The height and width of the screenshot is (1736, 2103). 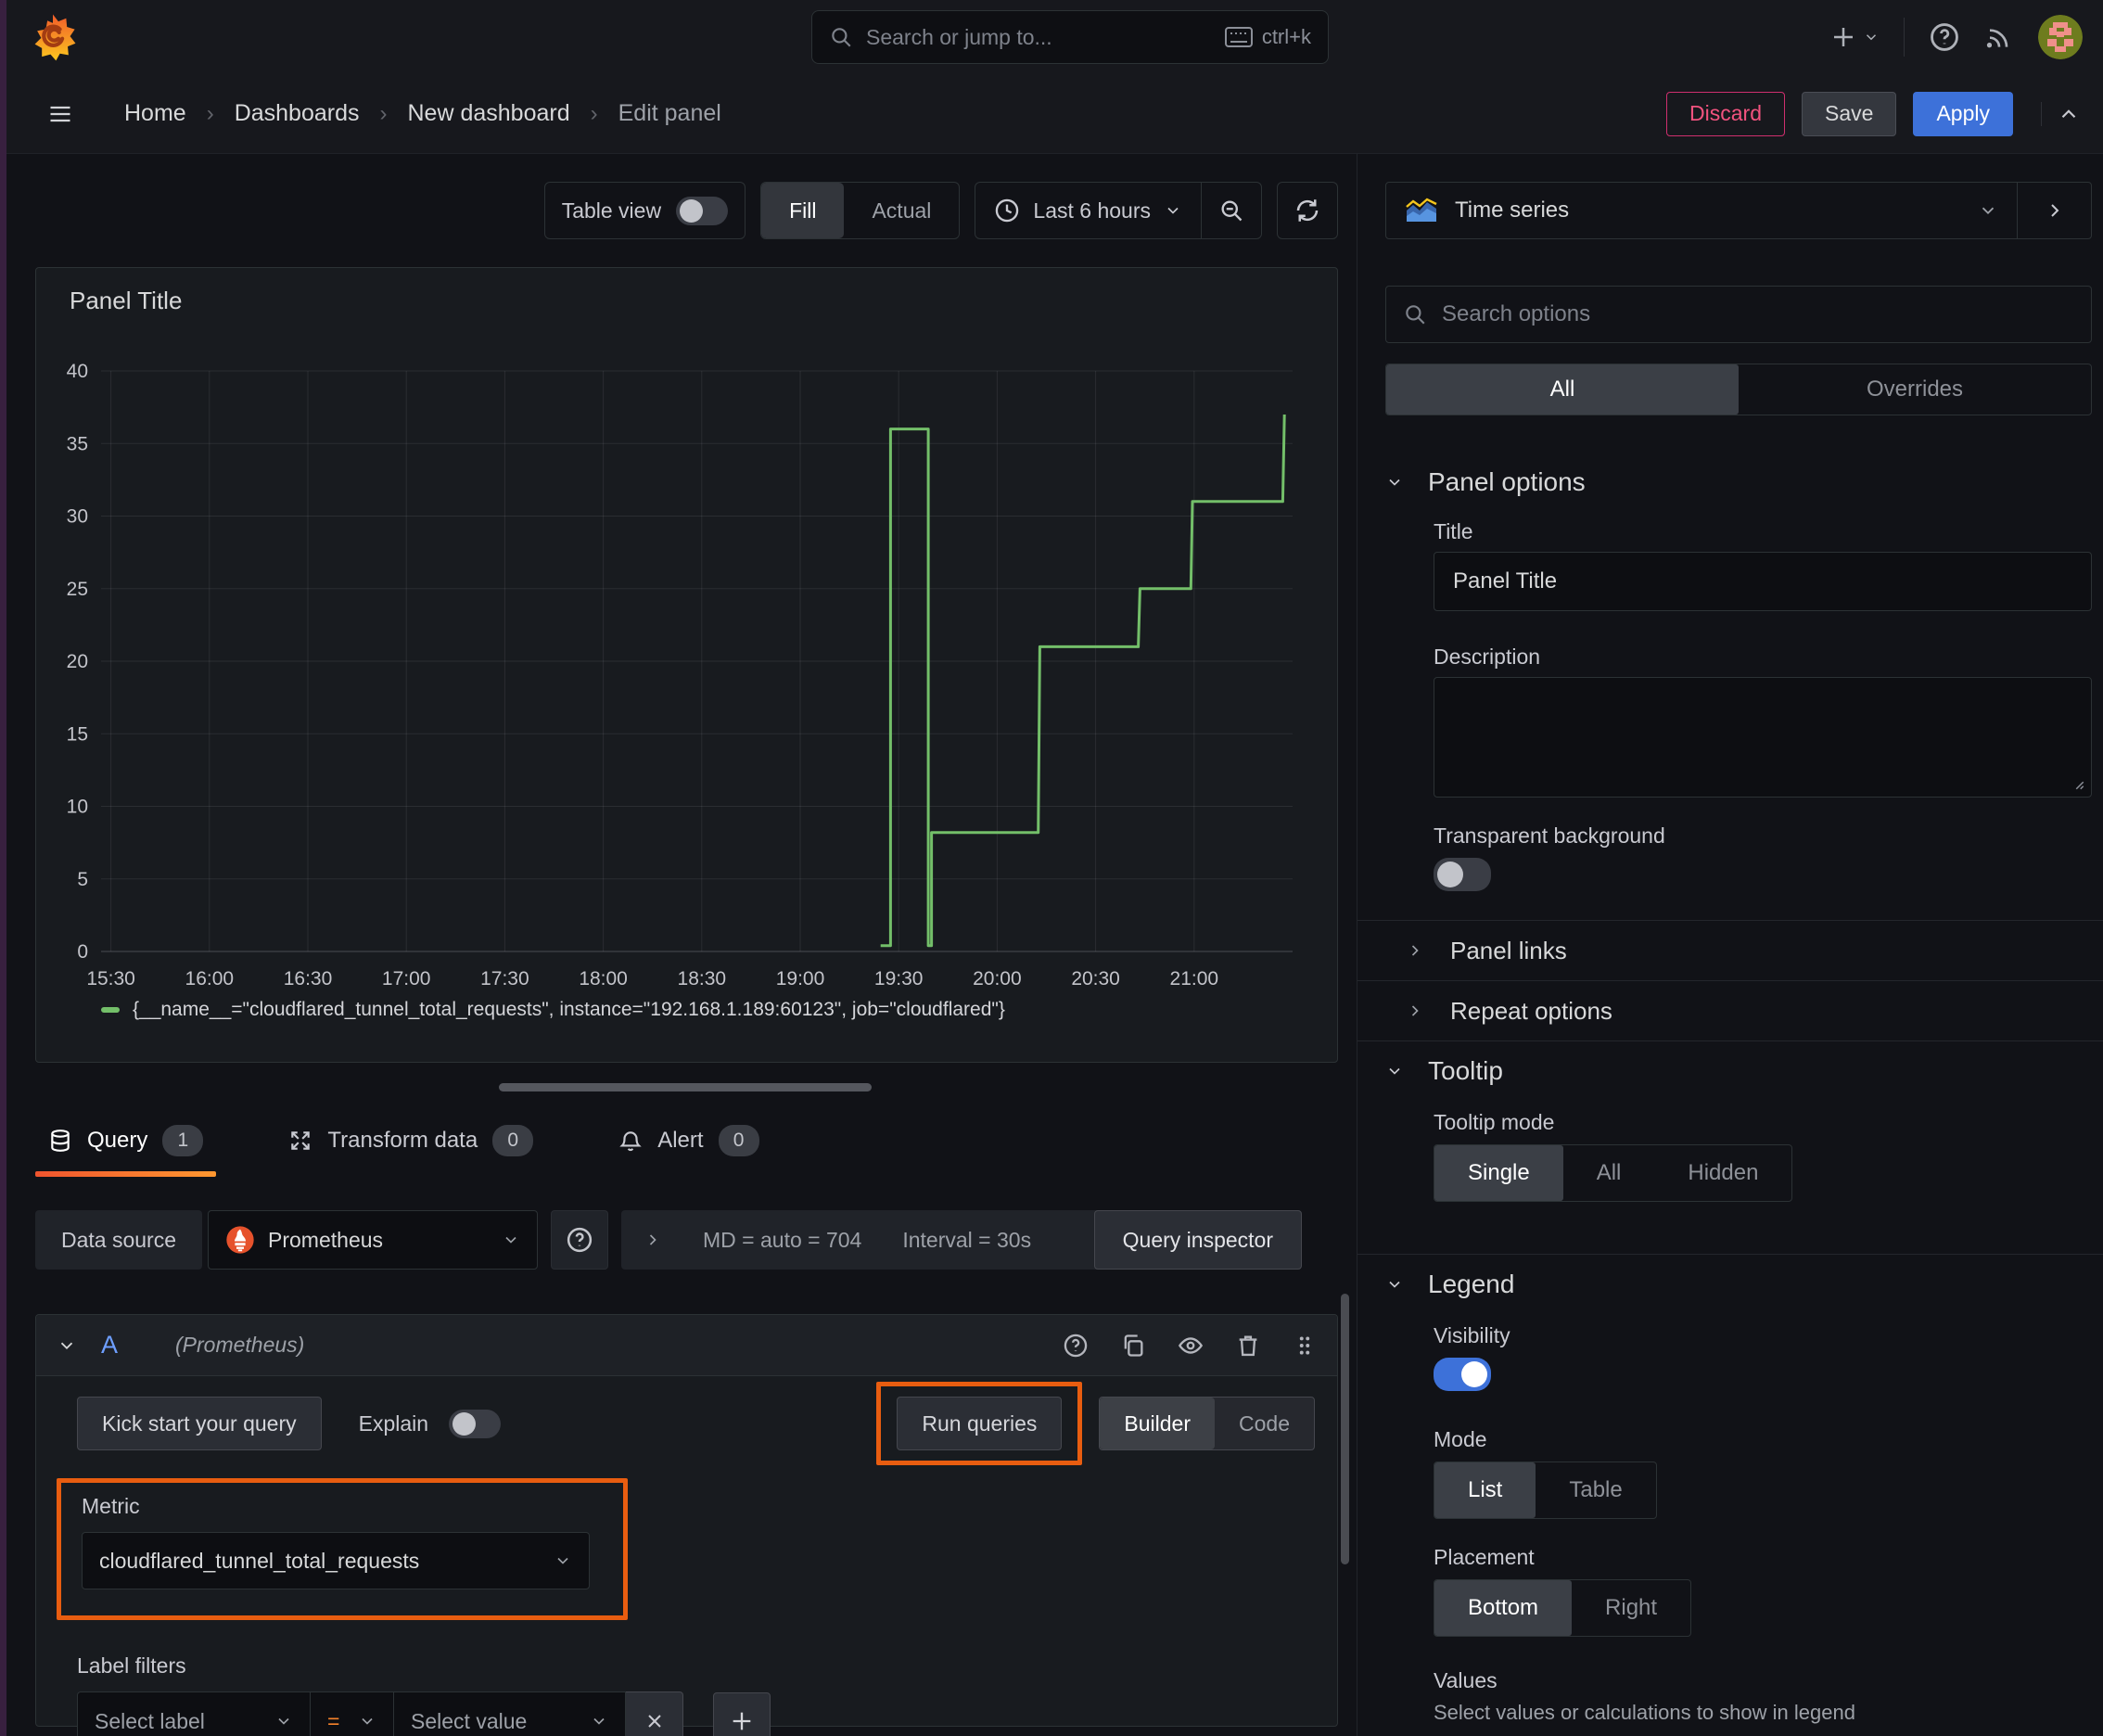 I want to click on duplicate-query-button, so click(x=1133, y=1346).